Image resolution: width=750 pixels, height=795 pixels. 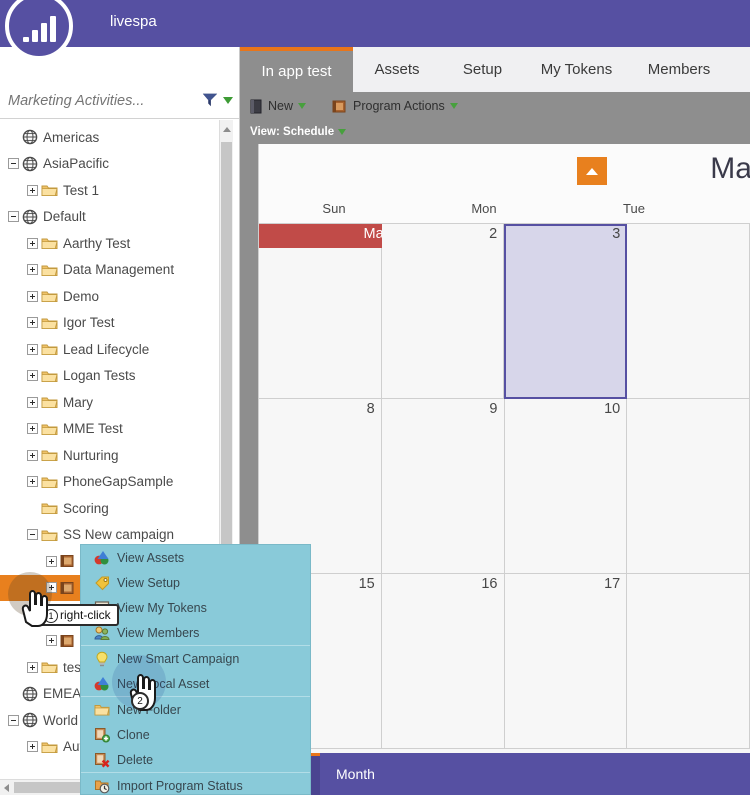 I want to click on tree-item: Logan Tests, so click(x=114, y=376).